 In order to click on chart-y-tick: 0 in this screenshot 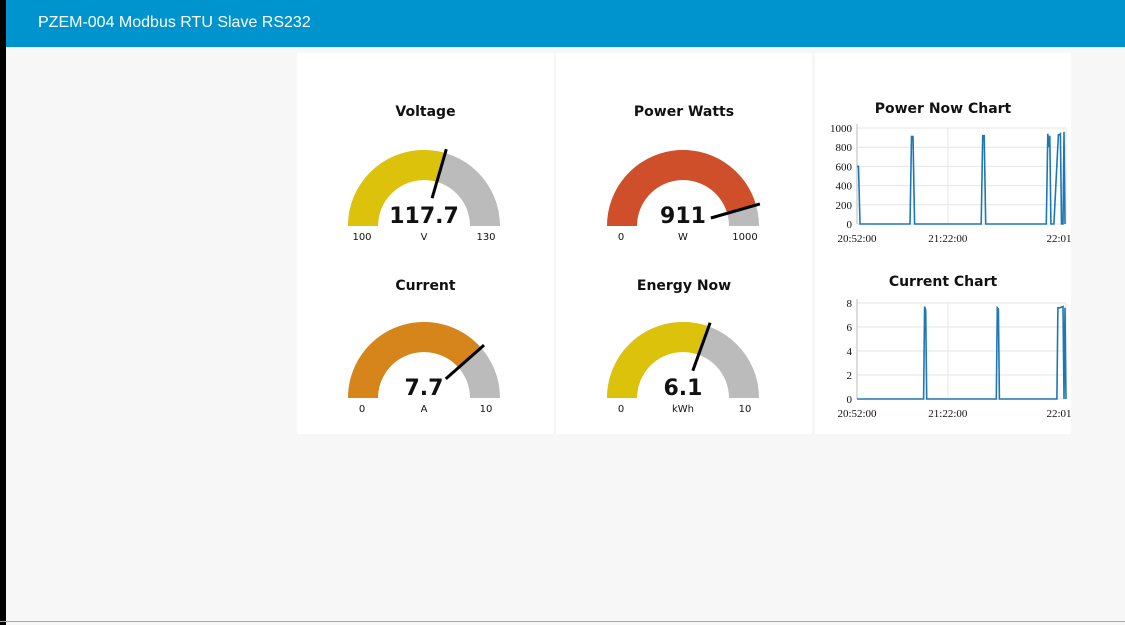, I will do `click(850, 400)`.